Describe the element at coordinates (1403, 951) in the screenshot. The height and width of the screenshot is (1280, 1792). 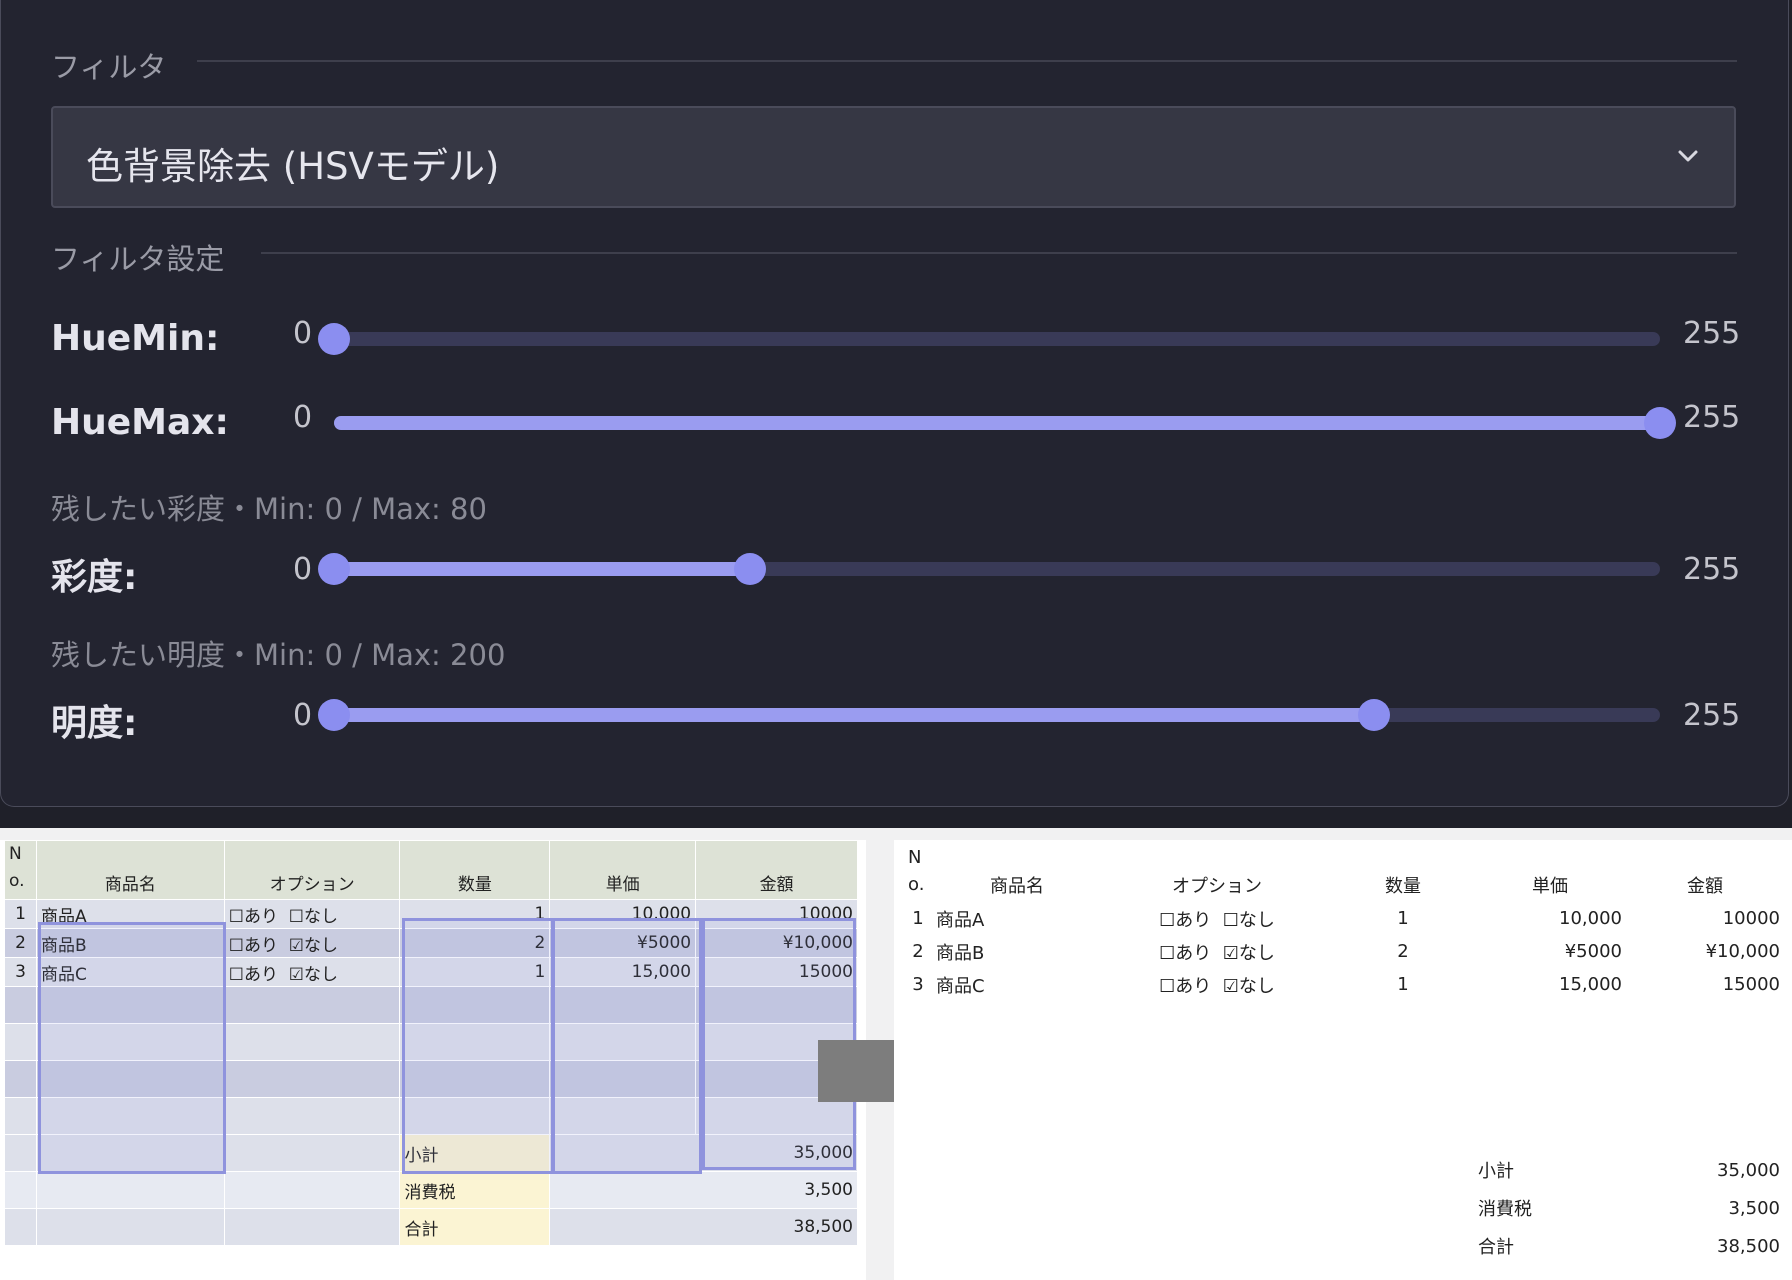
I see `cell-qty: 2` at that location.